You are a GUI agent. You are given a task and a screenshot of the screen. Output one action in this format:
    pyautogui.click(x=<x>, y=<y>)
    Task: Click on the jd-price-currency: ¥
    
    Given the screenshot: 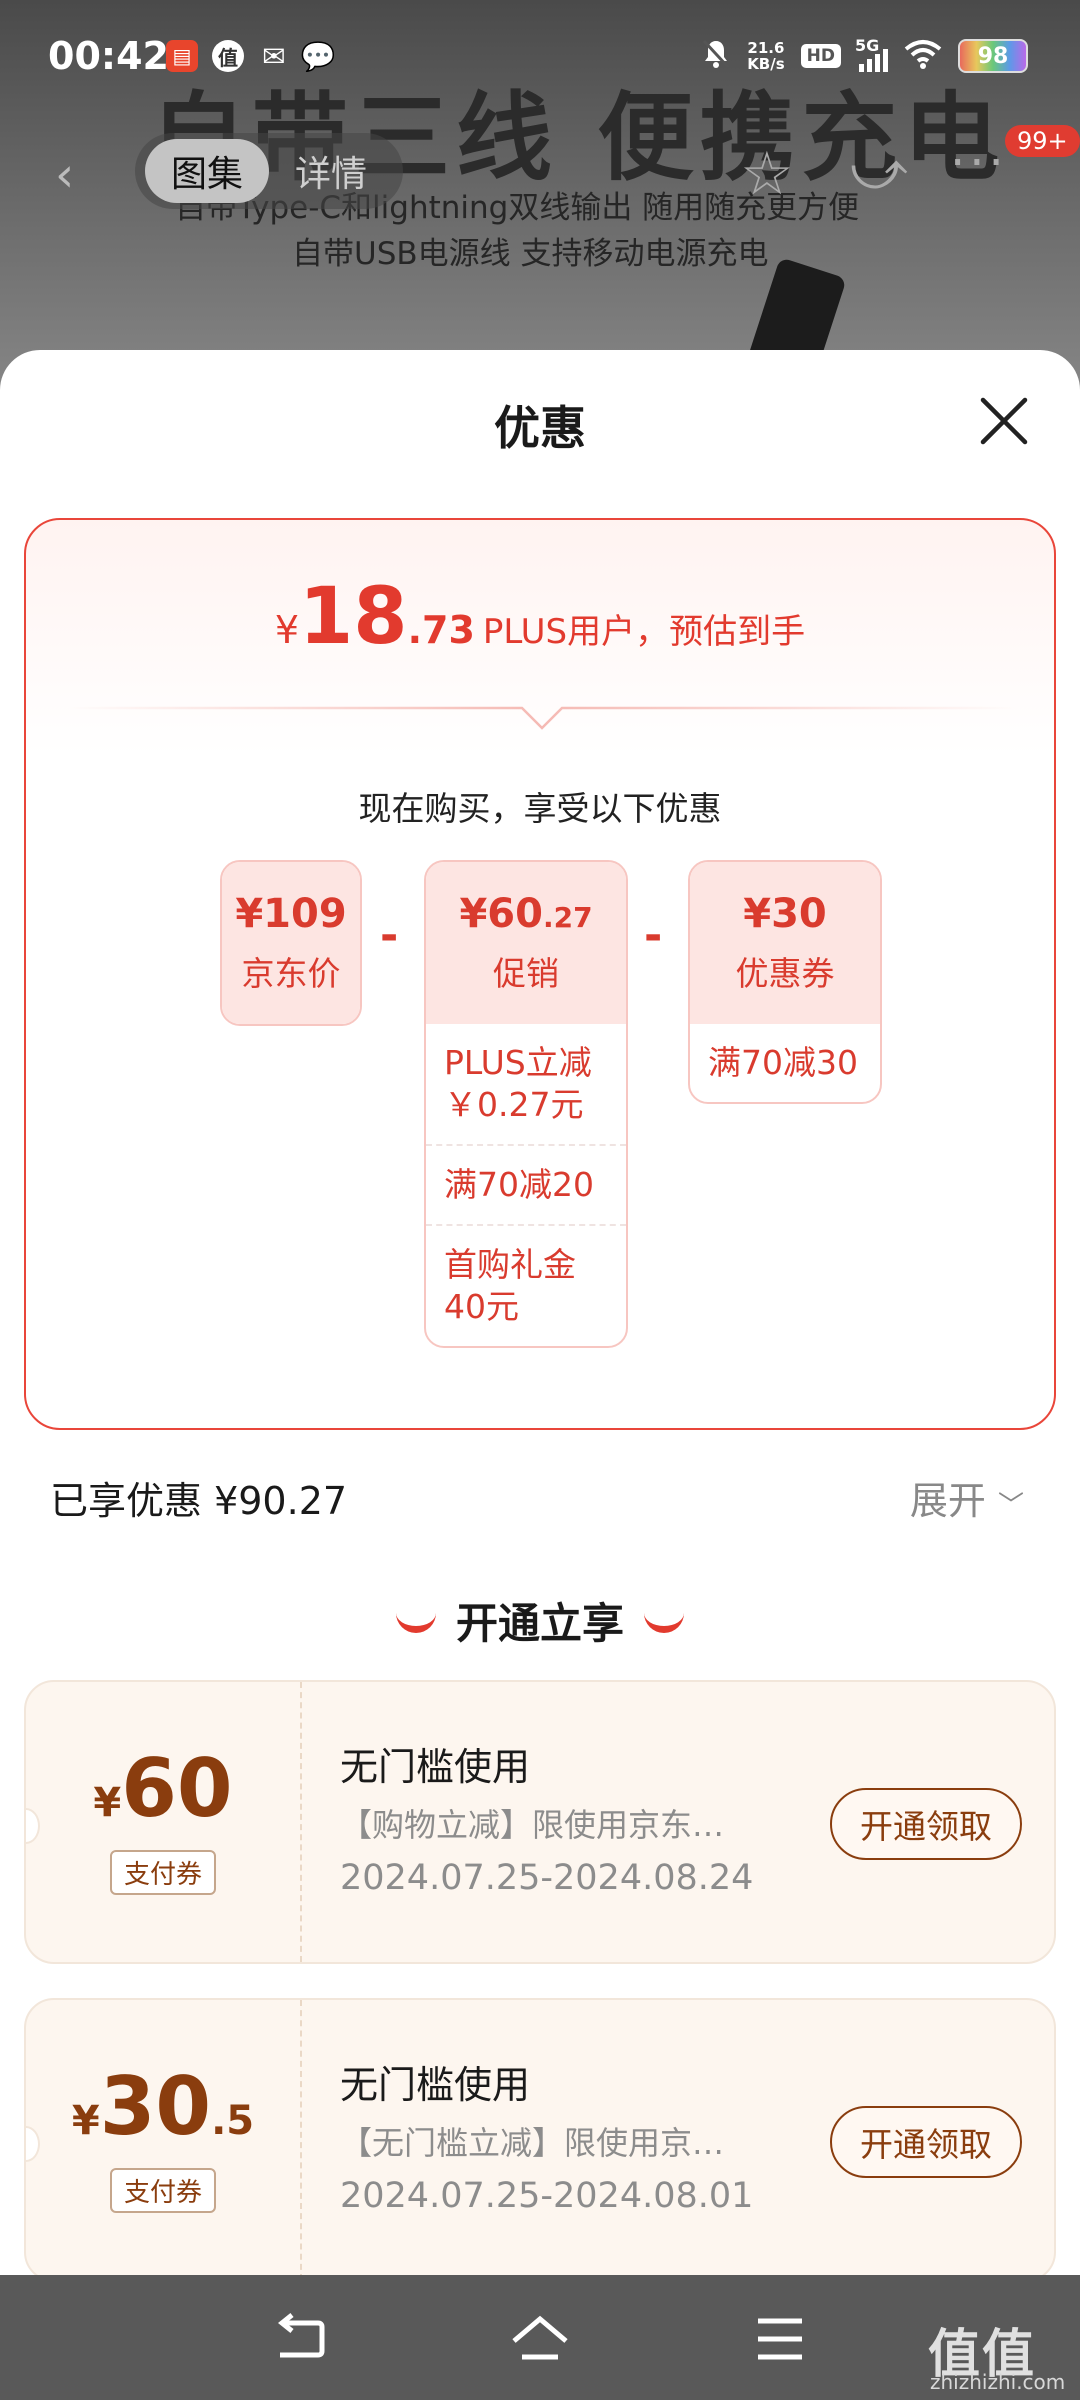 What is the action you would take?
    pyautogui.click(x=249, y=914)
    